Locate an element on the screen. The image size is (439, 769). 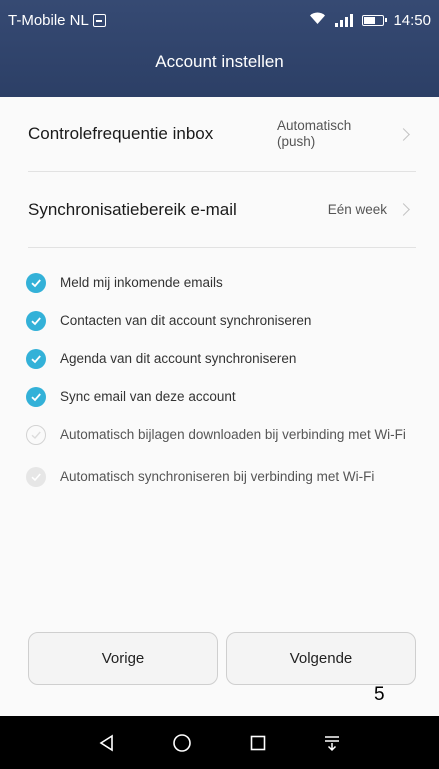
wifi-icon is located at coordinates (317, 20).